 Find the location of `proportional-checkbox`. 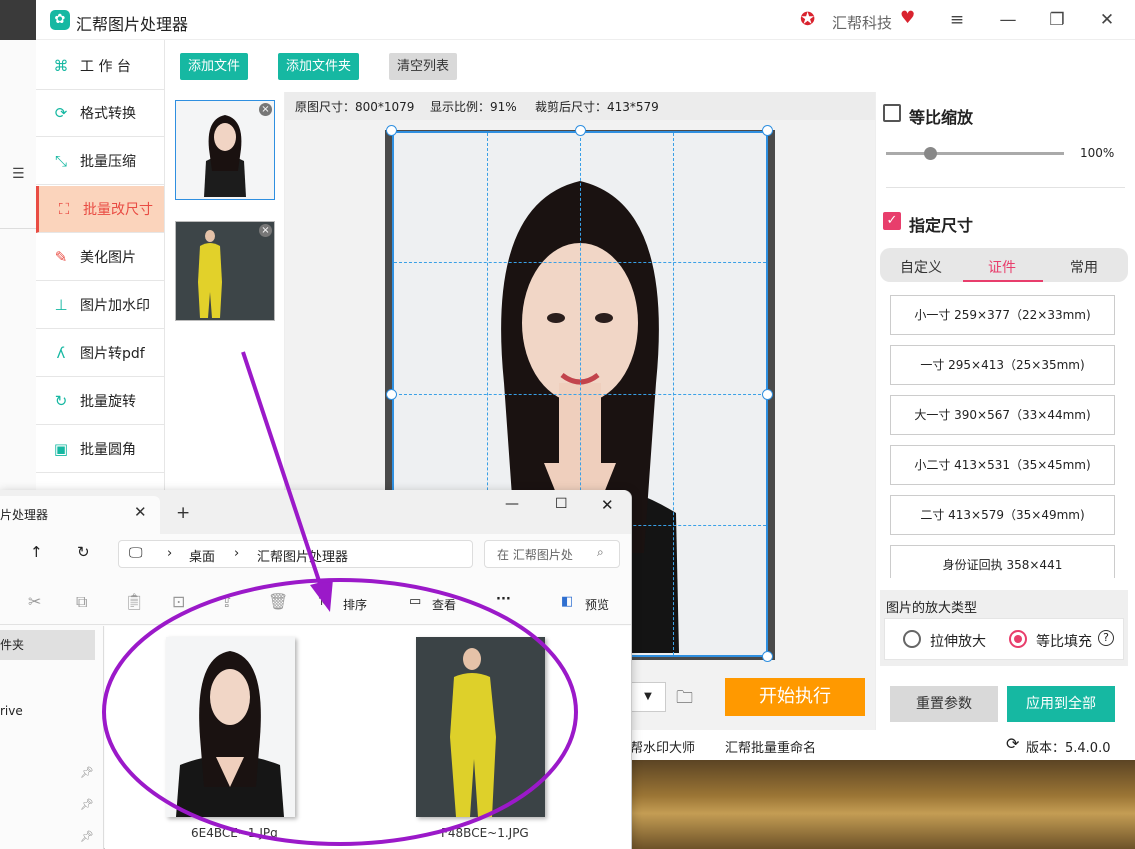

proportional-checkbox is located at coordinates (892, 113).